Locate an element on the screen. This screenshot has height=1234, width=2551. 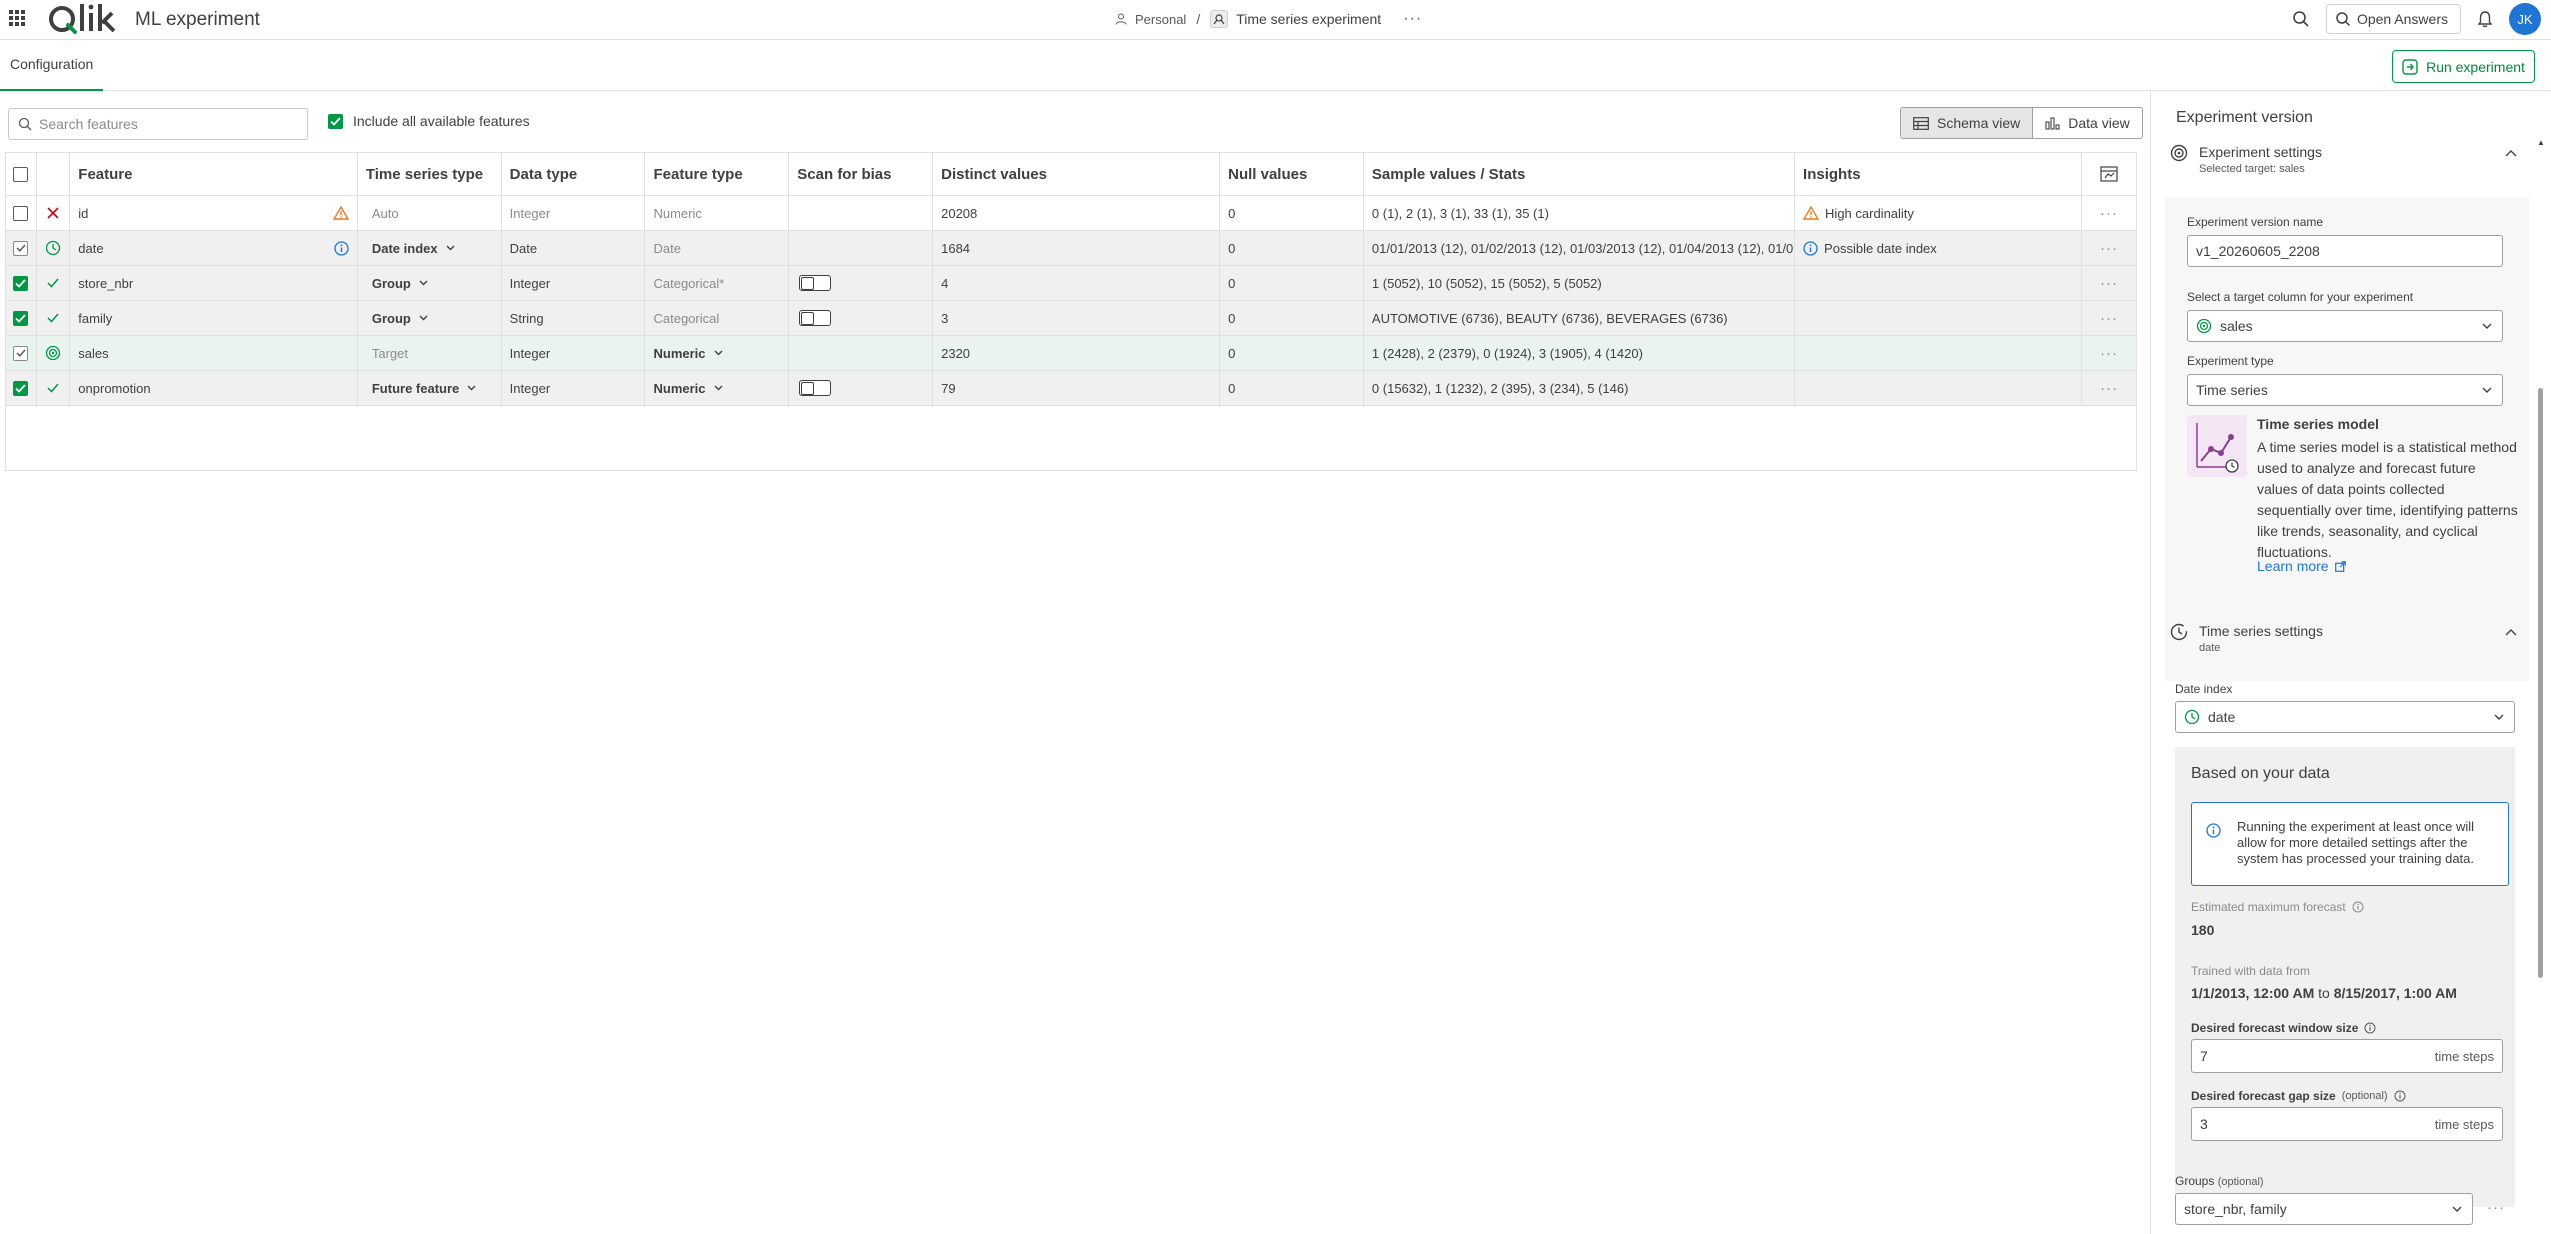
header-insights: Insights is located at coordinates (1939, 174).